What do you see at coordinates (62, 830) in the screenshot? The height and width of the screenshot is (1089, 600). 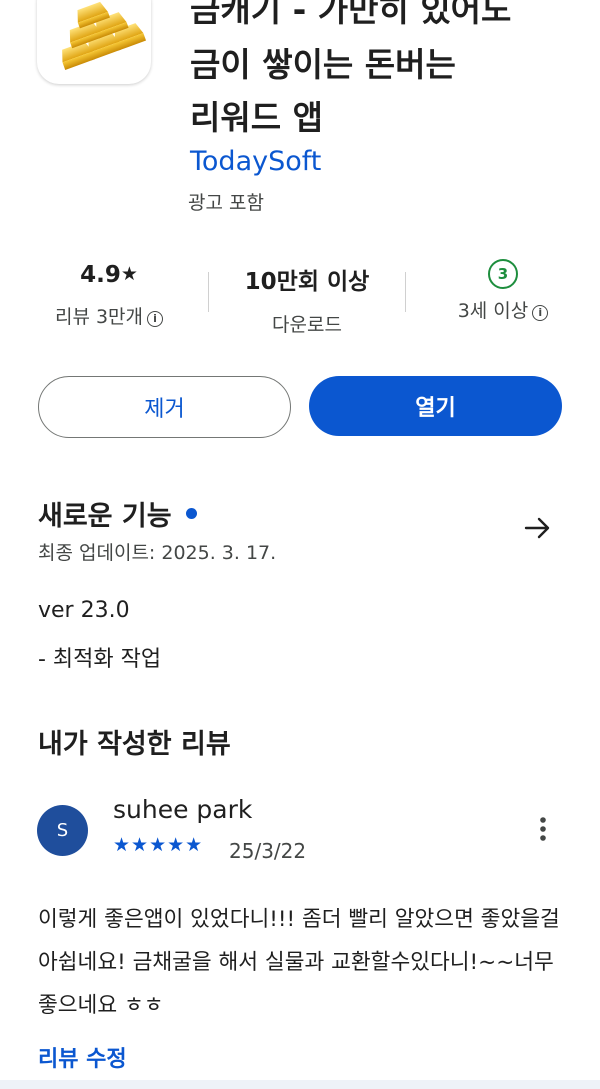 I see `avatar: S` at bounding box center [62, 830].